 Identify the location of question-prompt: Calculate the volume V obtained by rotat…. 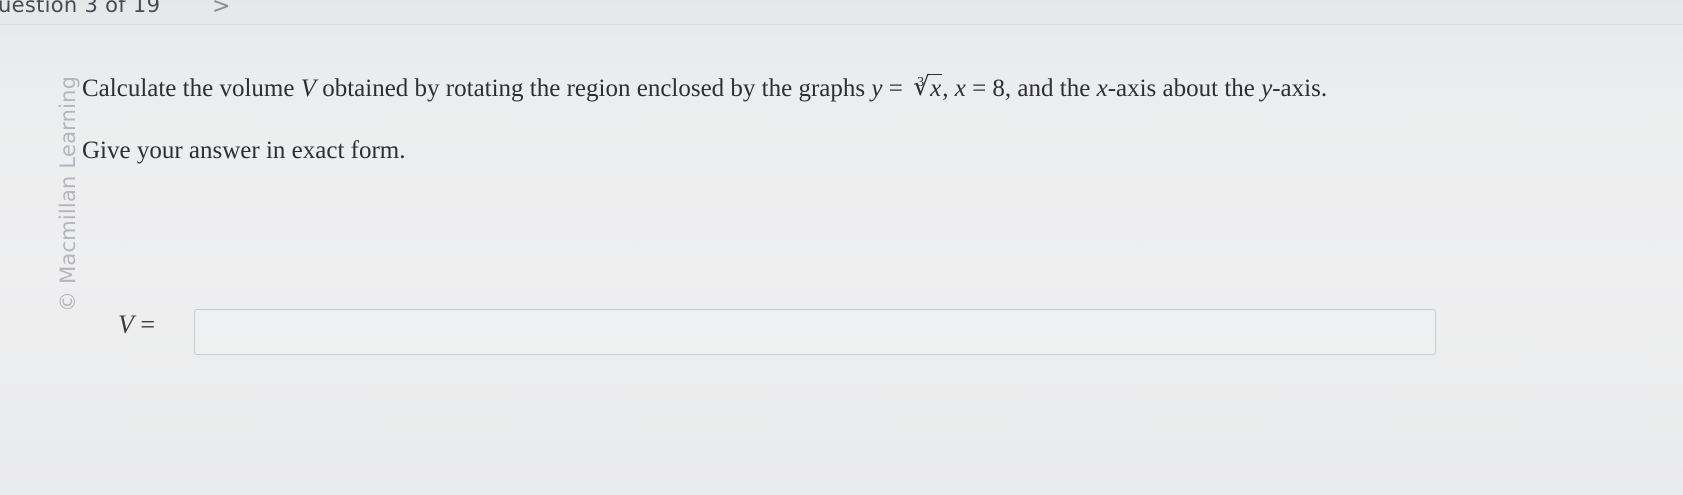
(705, 88).